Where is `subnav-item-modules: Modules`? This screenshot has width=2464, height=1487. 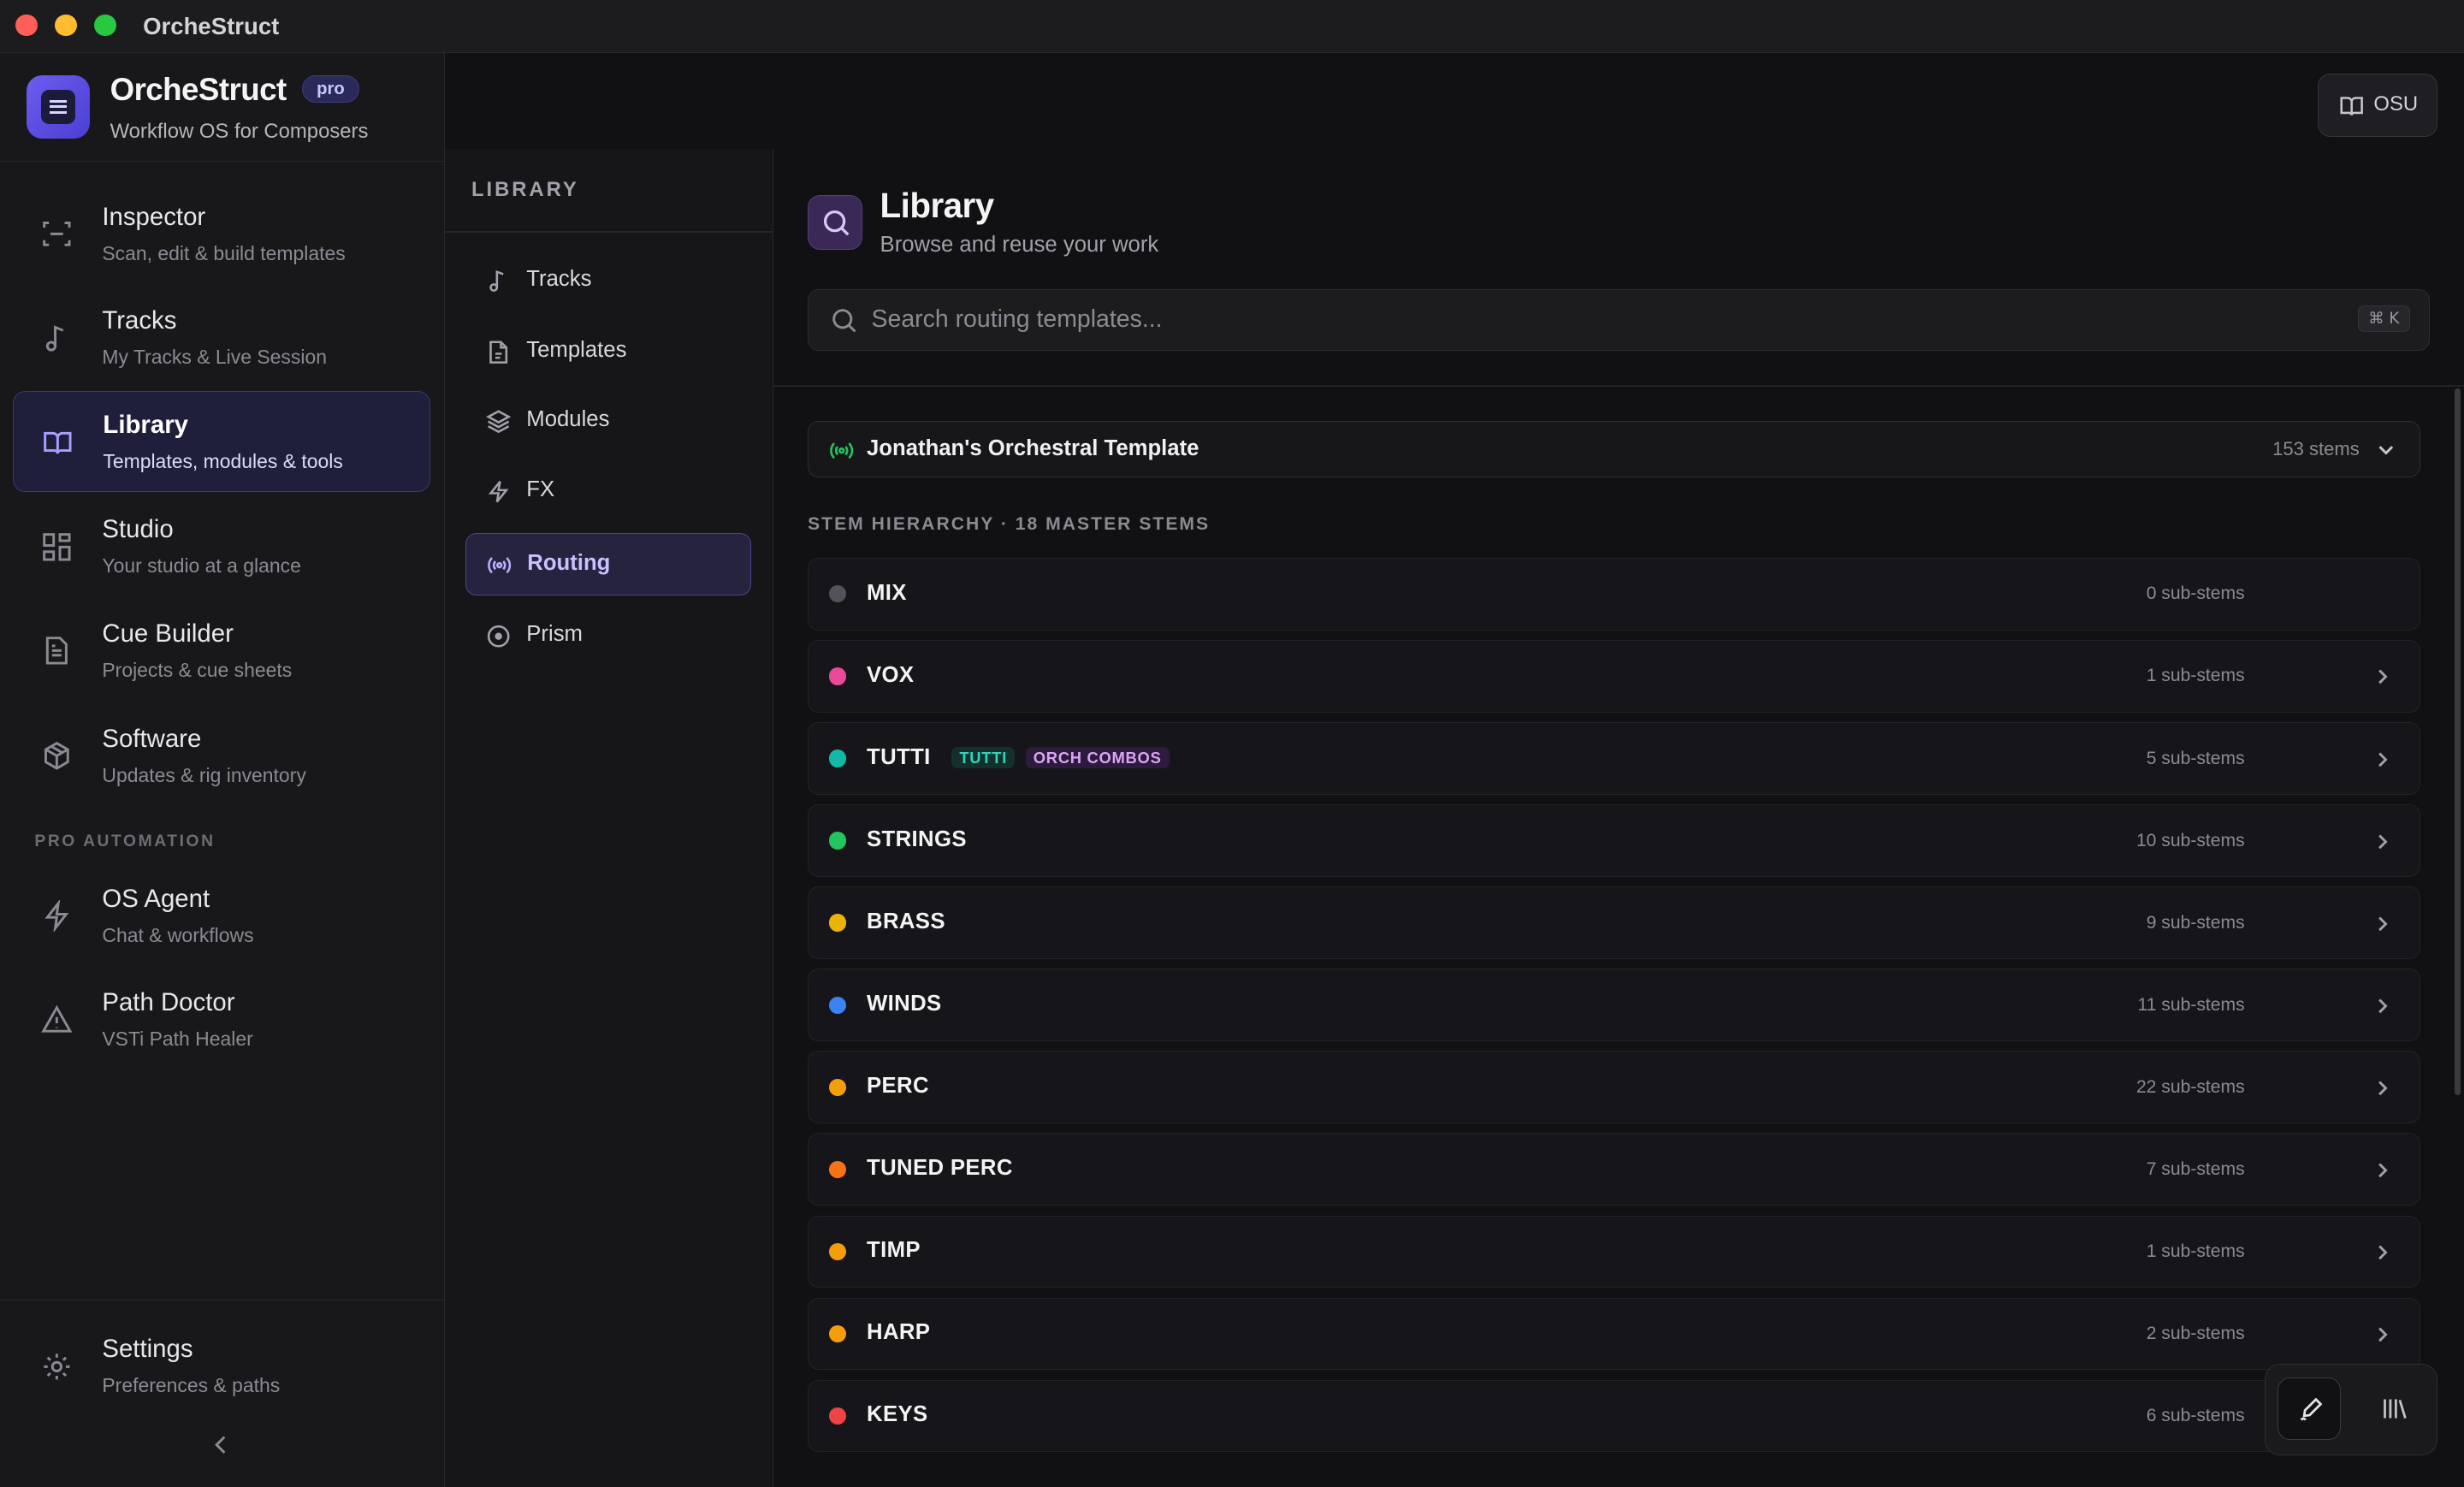
subnav-item-modules: Modules is located at coordinates (608, 420).